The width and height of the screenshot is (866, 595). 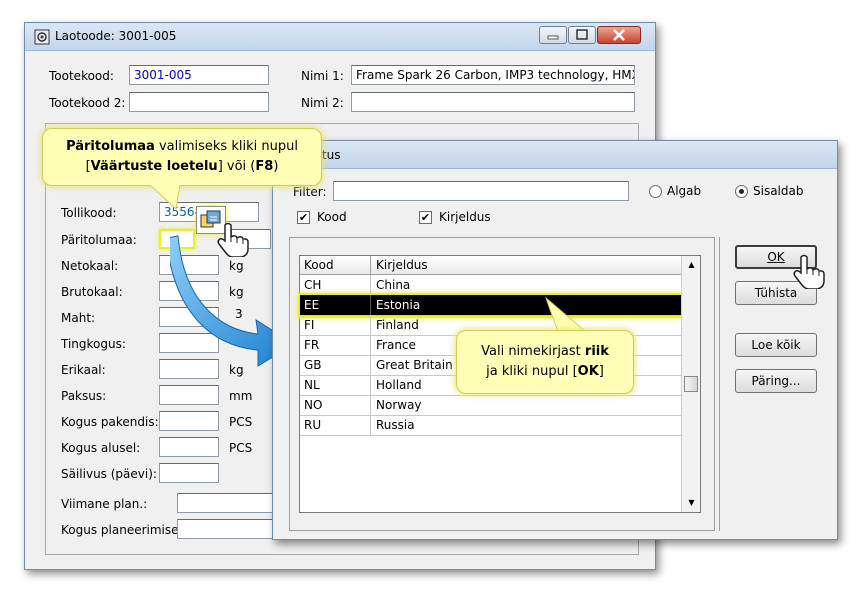 I want to click on scroll-down-icon: ▼, so click(x=691, y=503).